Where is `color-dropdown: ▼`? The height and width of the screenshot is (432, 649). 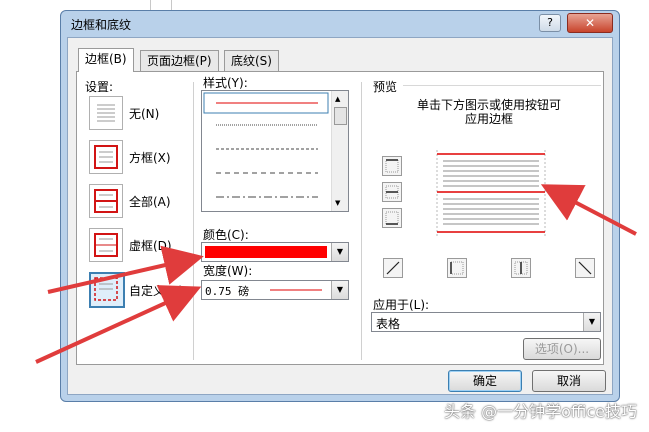
color-dropdown: ▼ is located at coordinates (275, 252).